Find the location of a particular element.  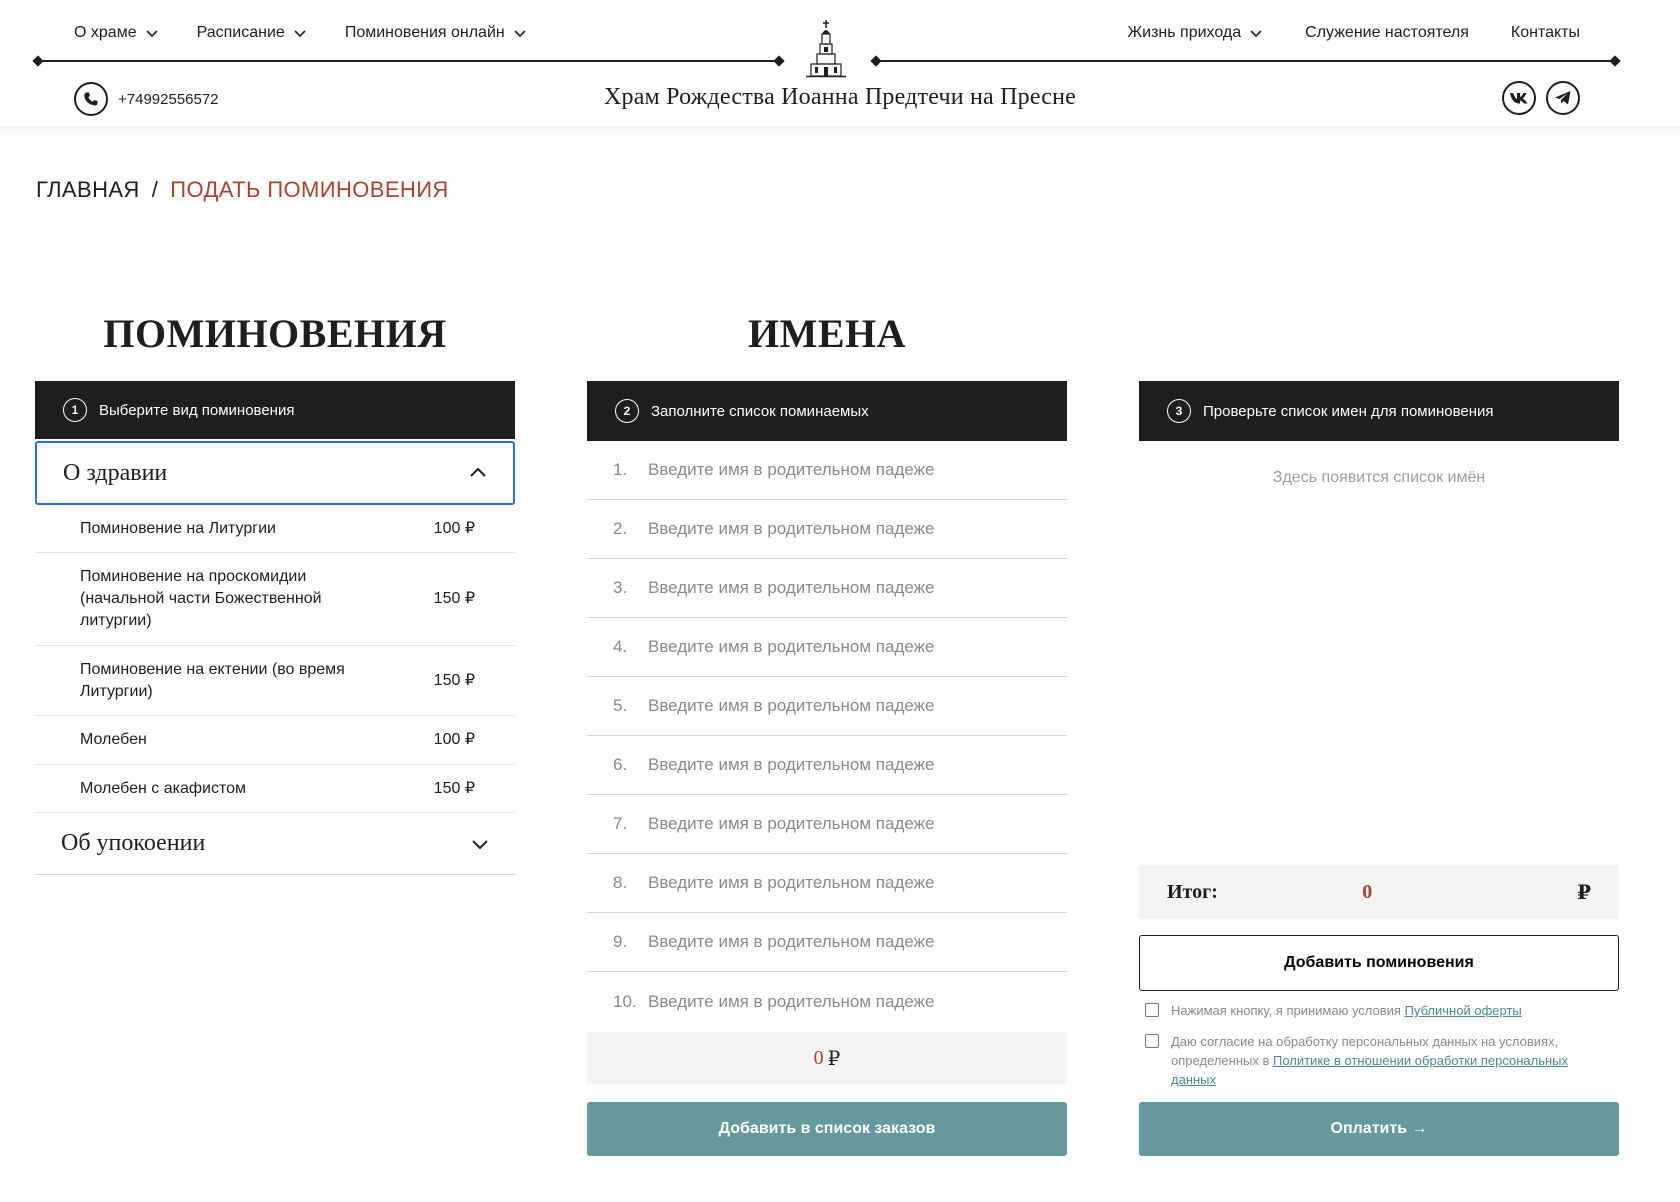

nav-item-rector: Служение настоятеля is located at coordinates (1387, 33).